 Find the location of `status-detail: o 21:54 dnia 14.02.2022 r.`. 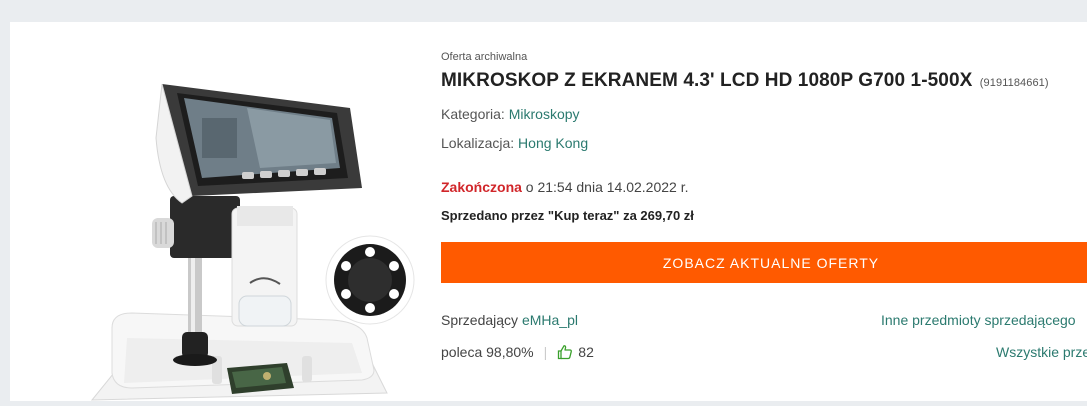

status-detail: o 21:54 dnia 14.02.2022 r. is located at coordinates (605, 187).